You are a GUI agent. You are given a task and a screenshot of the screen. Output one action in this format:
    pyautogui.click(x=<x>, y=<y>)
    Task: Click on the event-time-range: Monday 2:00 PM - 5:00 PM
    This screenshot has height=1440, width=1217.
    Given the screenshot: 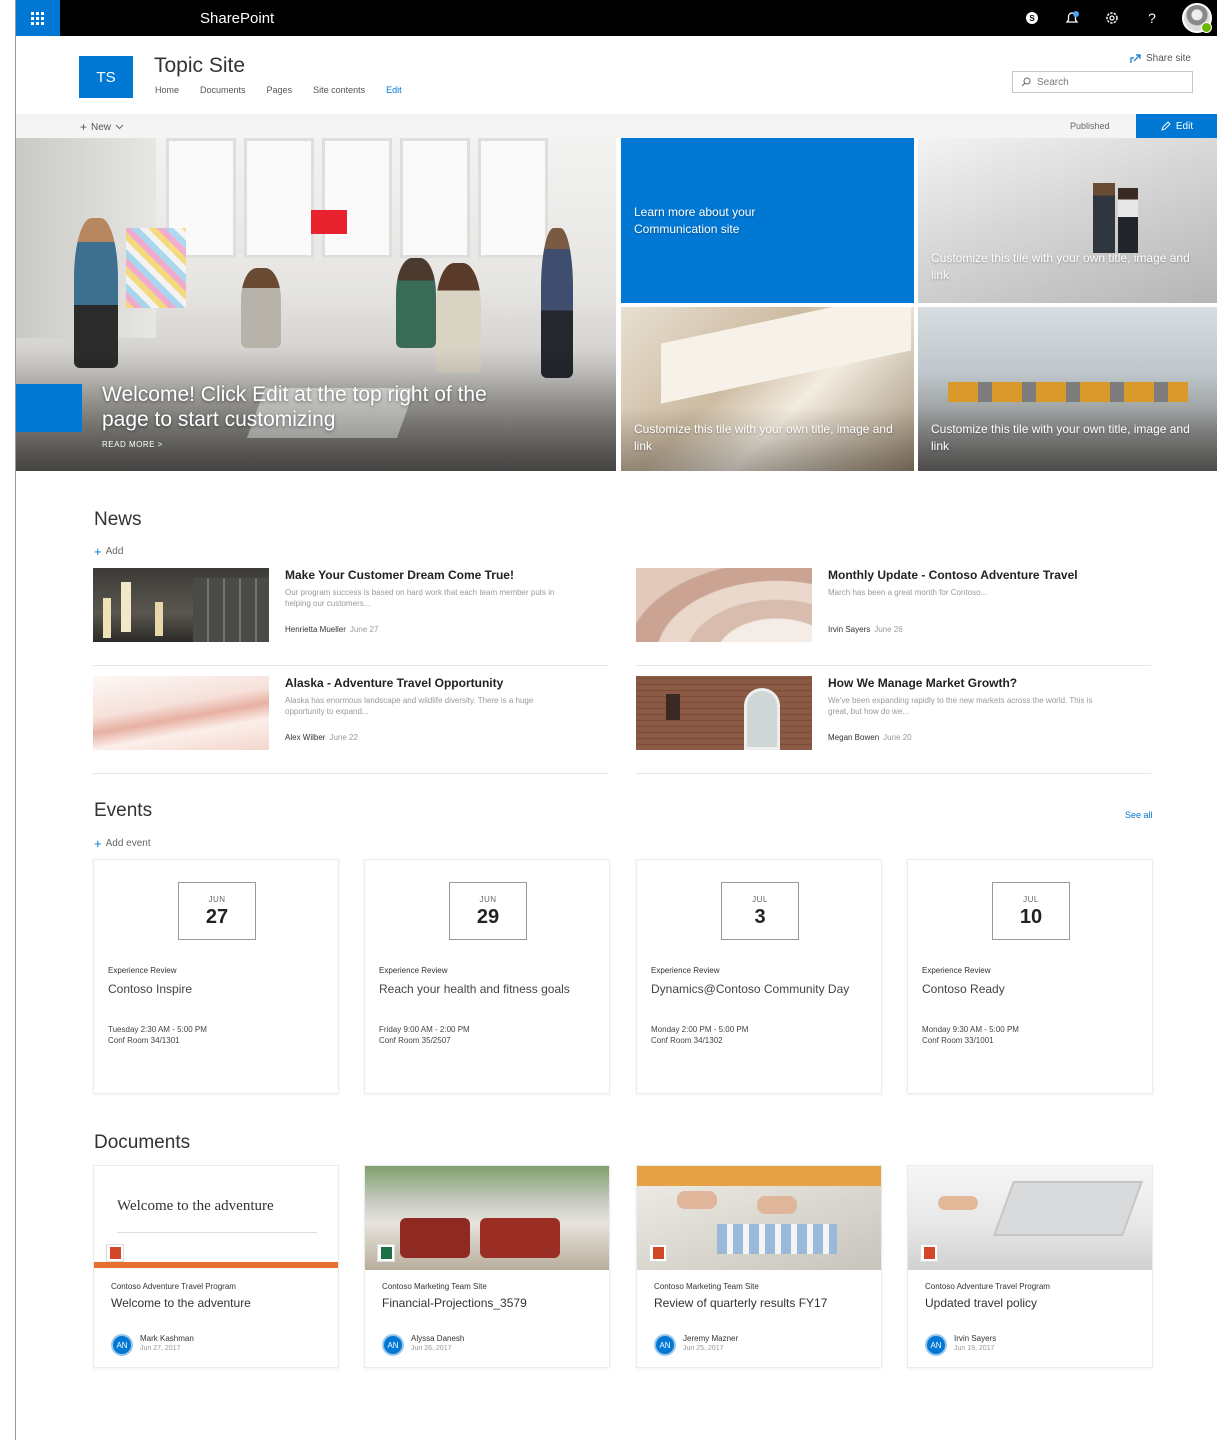 What is the action you would take?
    pyautogui.click(x=700, y=1029)
    